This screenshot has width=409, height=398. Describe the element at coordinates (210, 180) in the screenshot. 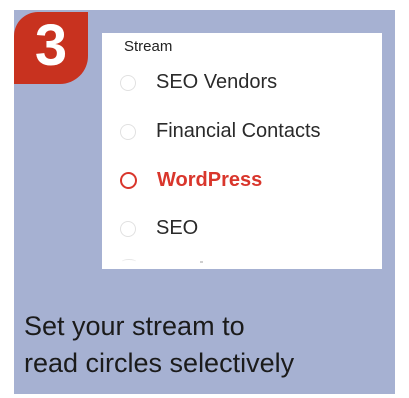

I see `stream-option-label: WordPress` at that location.